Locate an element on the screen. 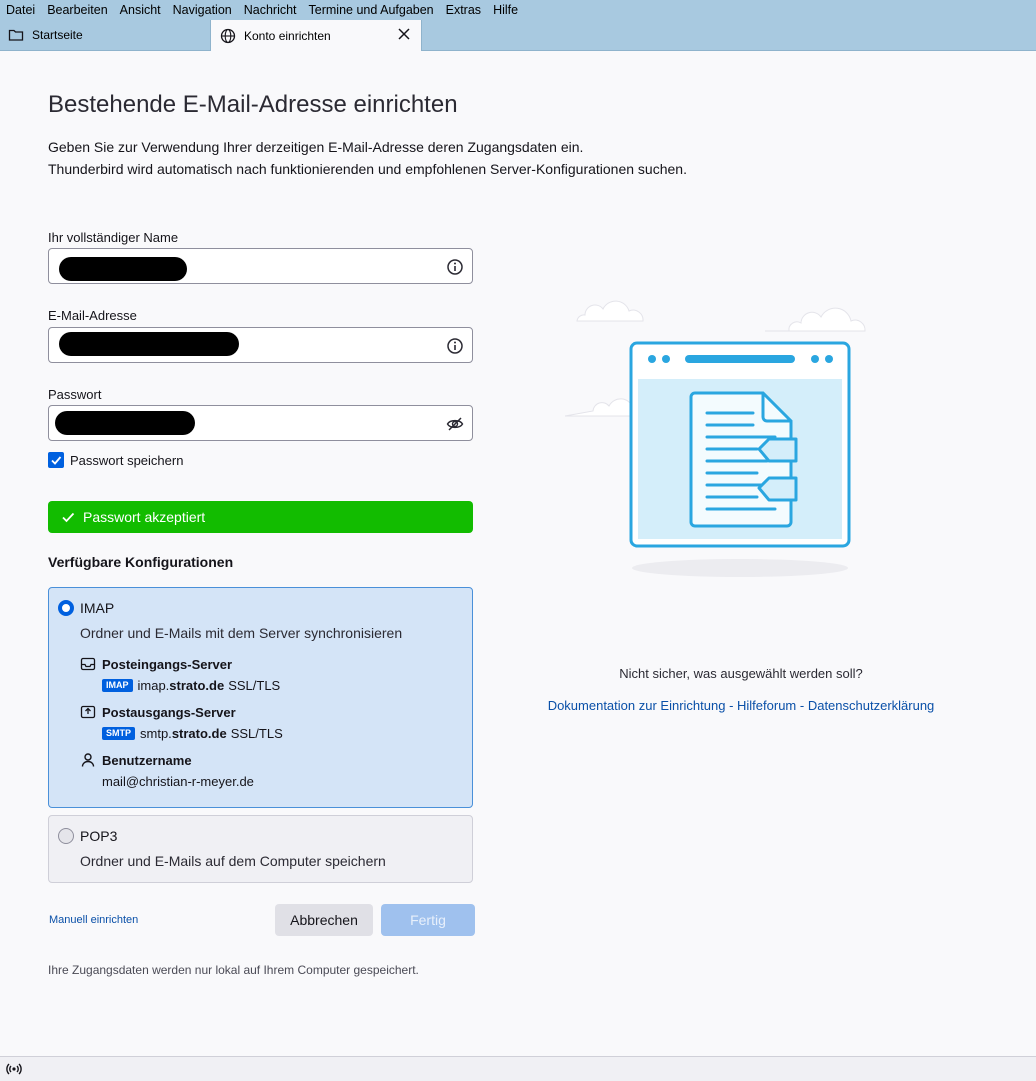  documentation-link: Dokumentation zur Einrichtung is located at coordinates (637, 705).